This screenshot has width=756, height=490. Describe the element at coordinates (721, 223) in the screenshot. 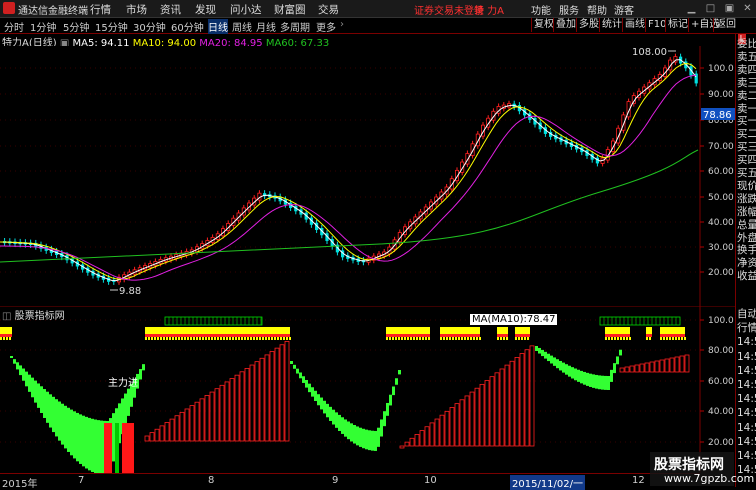

I see `price-axis-label: 40.00` at that location.